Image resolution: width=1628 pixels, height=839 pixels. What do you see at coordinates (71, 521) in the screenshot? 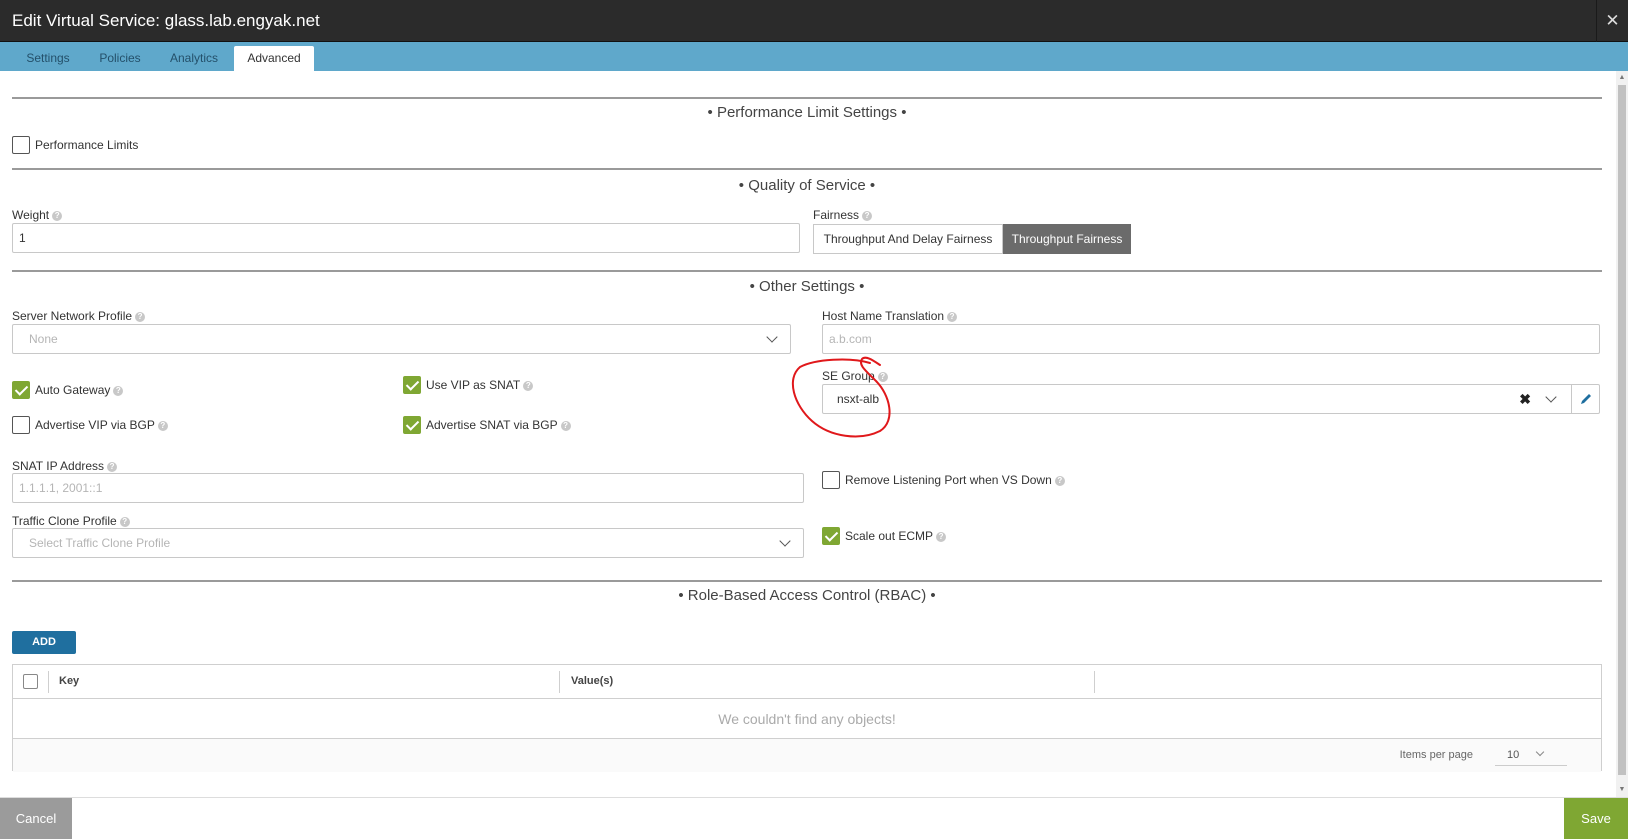
I see `traffic-clone-label: Traffic Clone Profile?` at bounding box center [71, 521].